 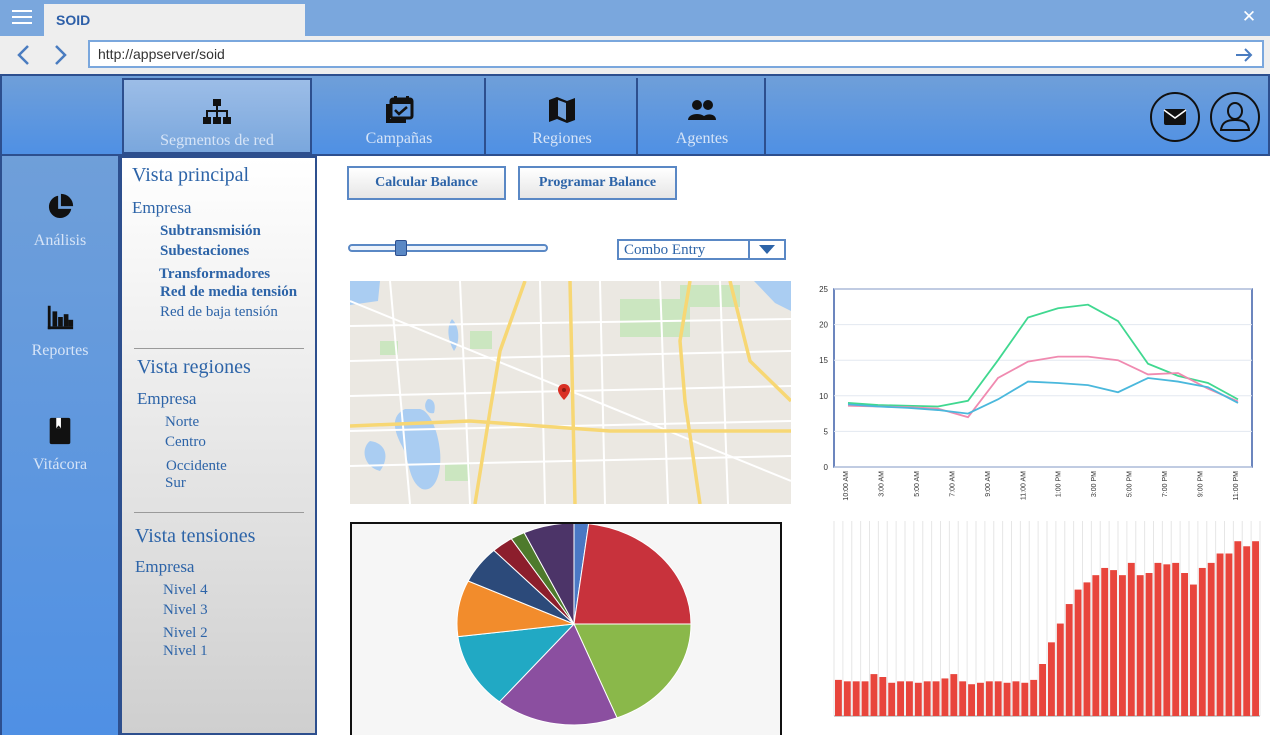 What do you see at coordinates (219, 312) in the screenshot?
I see `tree-item: Red de baja tensión` at bounding box center [219, 312].